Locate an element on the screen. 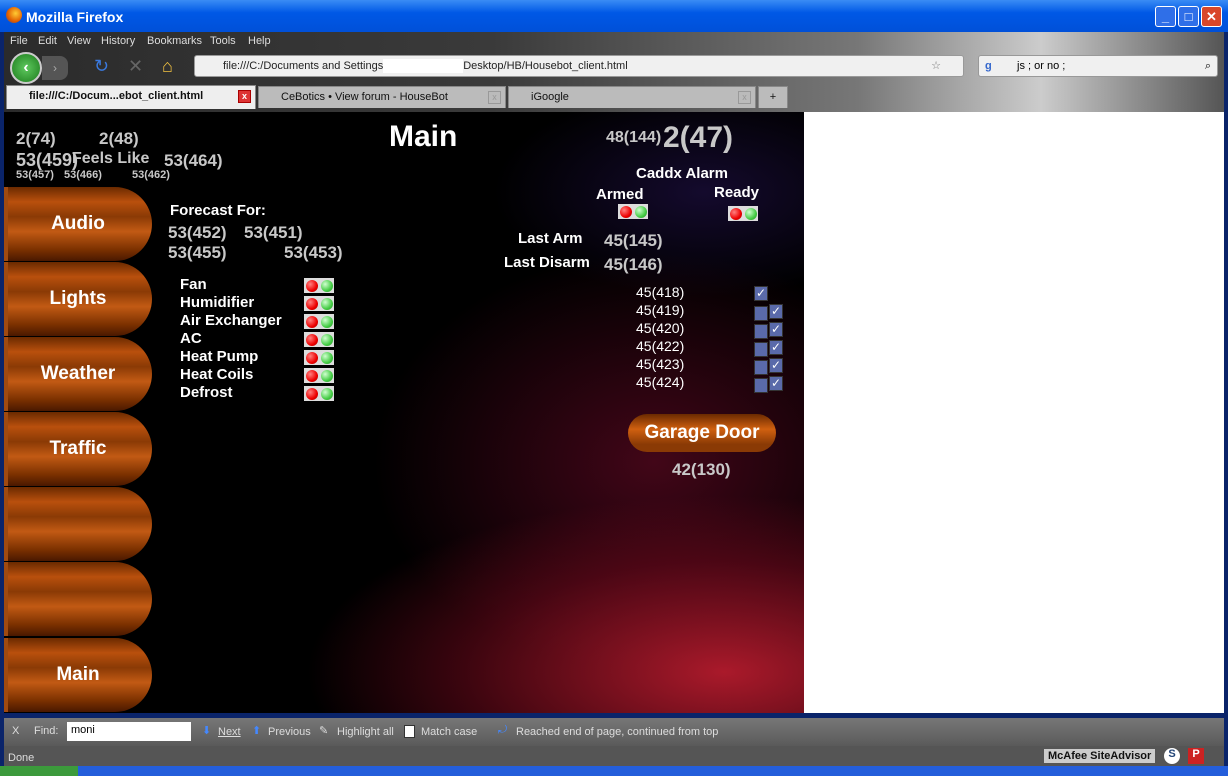  status-text: Done is located at coordinates (21, 758).